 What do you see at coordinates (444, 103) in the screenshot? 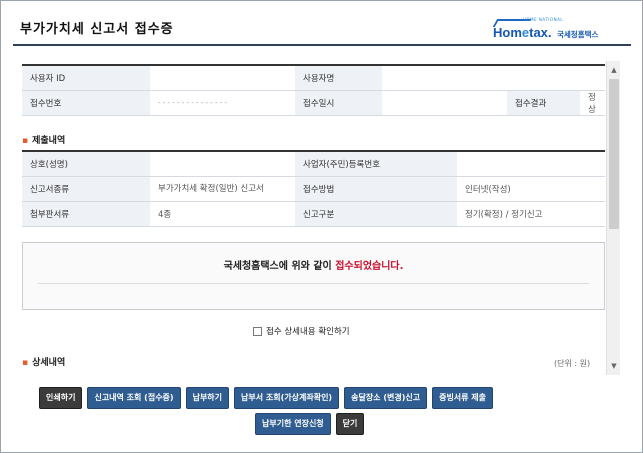
I see `receipt-datetime-value` at bounding box center [444, 103].